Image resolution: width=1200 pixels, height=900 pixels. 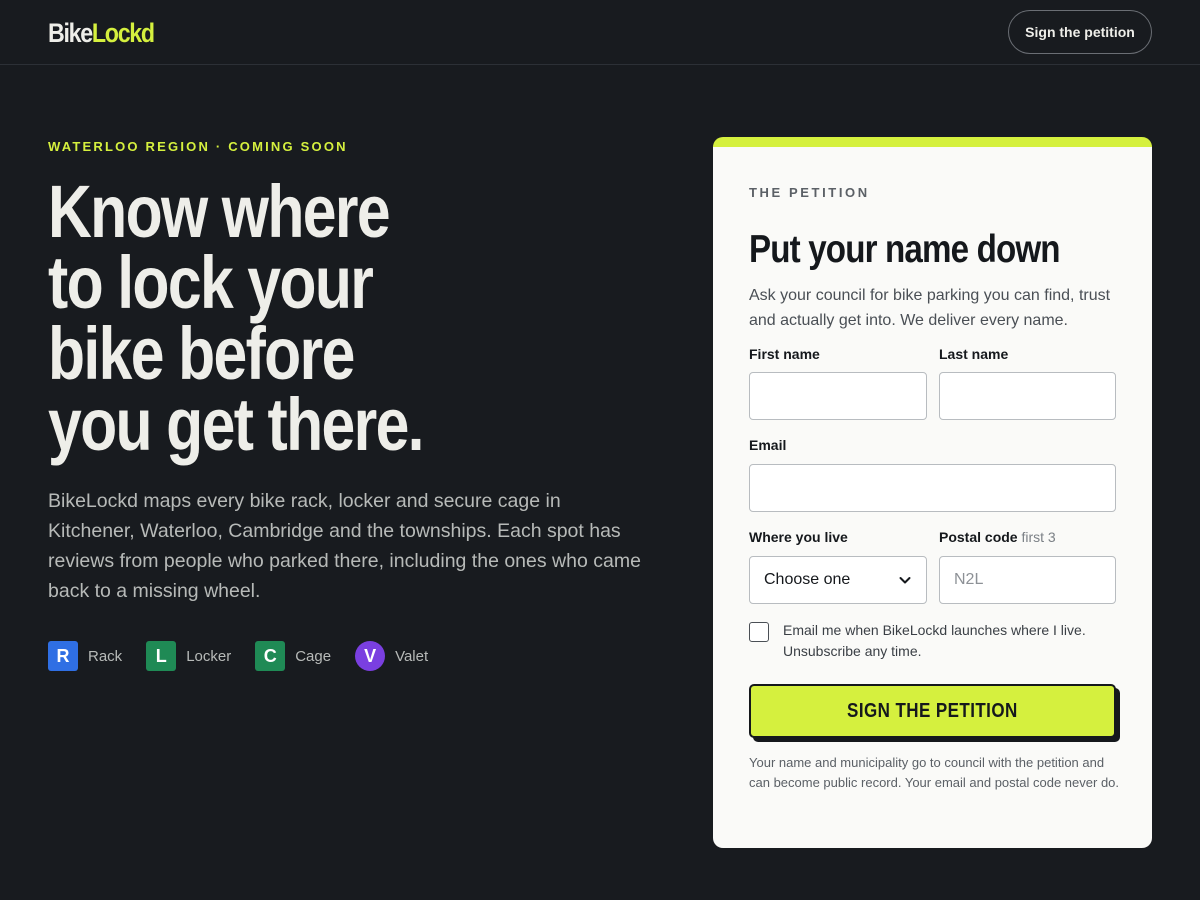 I want to click on card-title: Put your name down, so click(x=905, y=249).